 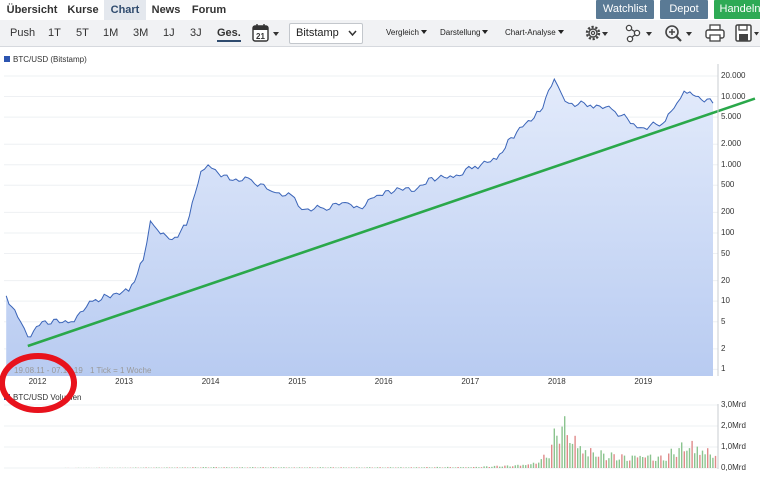 What do you see at coordinates (728, 232) in the screenshot?
I see `y-tick-label: 100` at bounding box center [728, 232].